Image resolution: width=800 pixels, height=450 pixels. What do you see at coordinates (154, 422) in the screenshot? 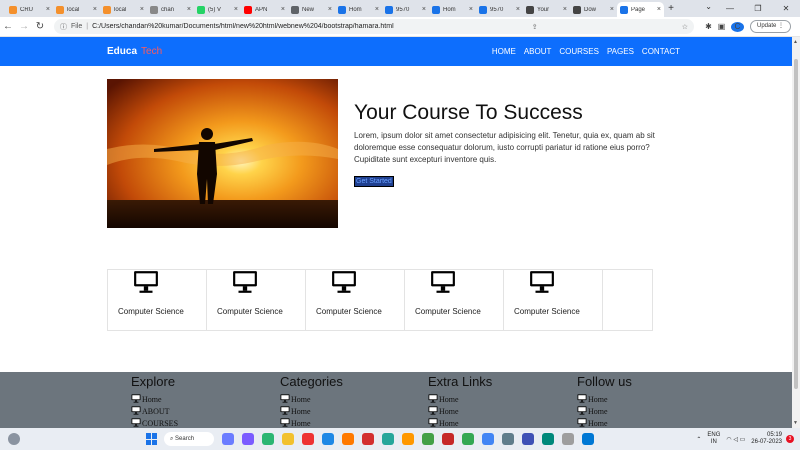
I see `footer-link: COURSES` at bounding box center [154, 422].